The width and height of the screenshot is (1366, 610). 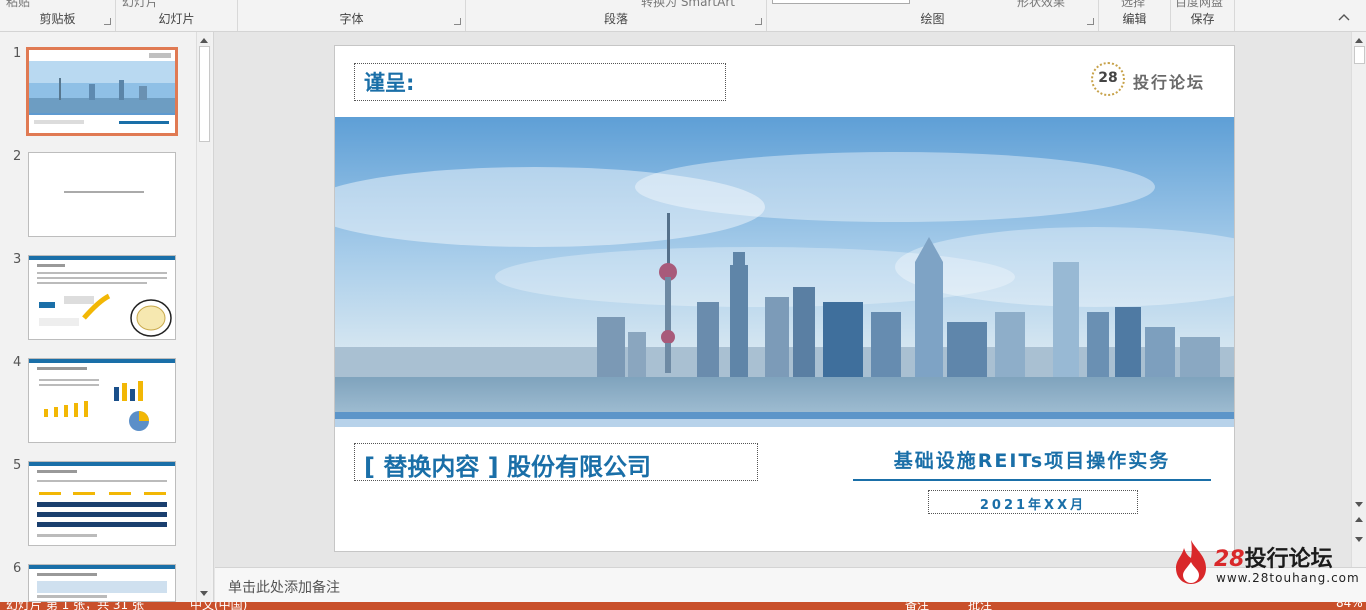 I want to click on ribbon-group-label: 编辑, so click(x=1134, y=19).